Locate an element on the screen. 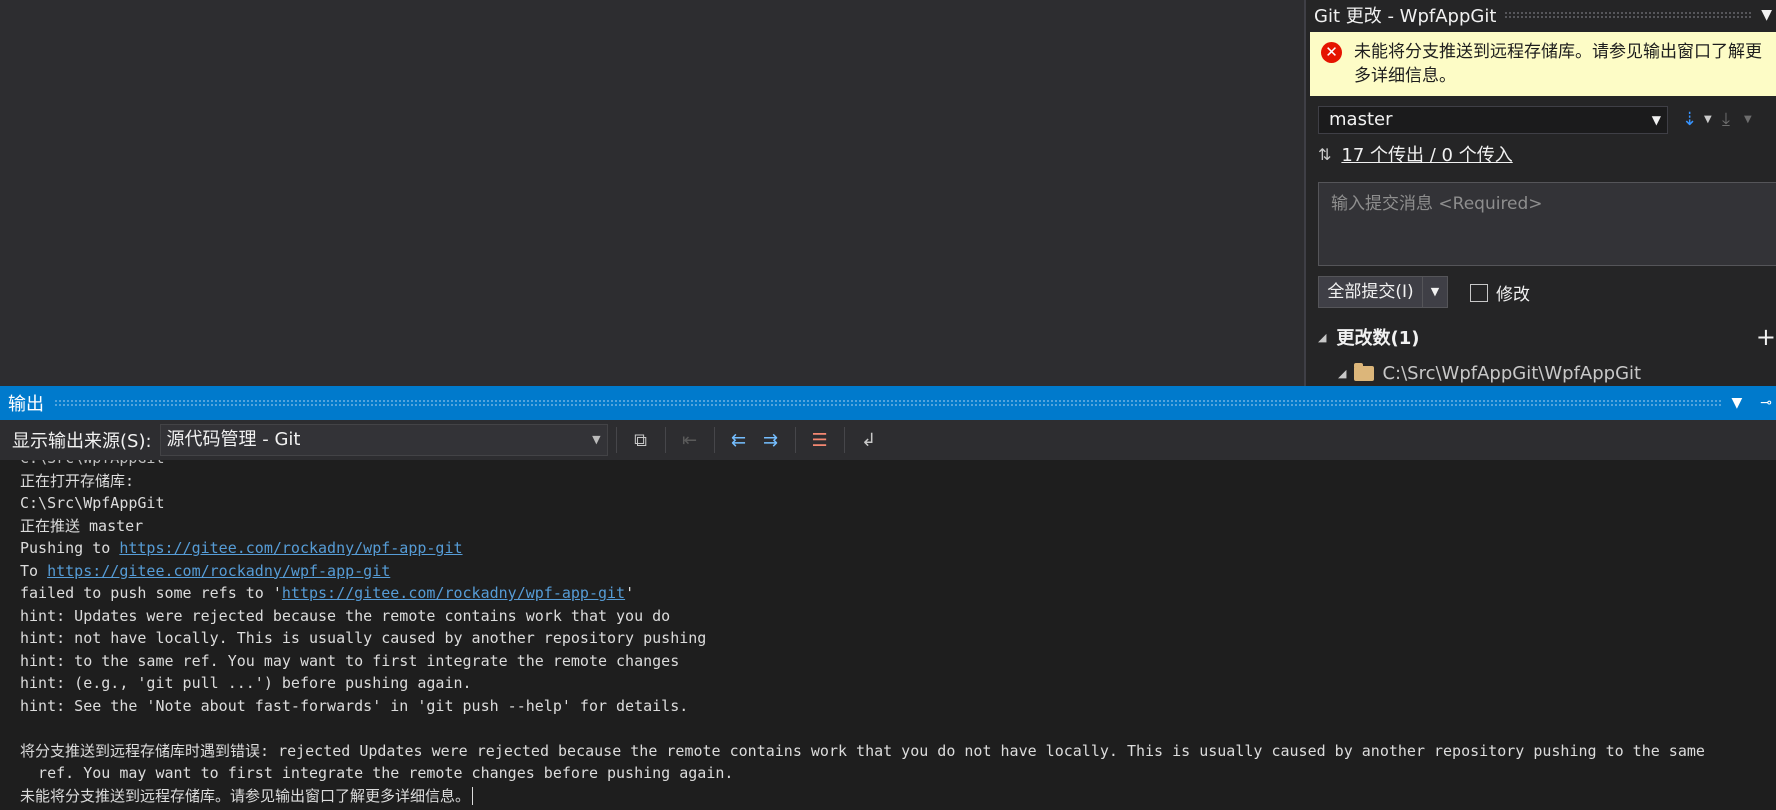  git-panel-titlebar: Git 更改 - WpfAppGit ▼ is located at coordinates (1543, 15).